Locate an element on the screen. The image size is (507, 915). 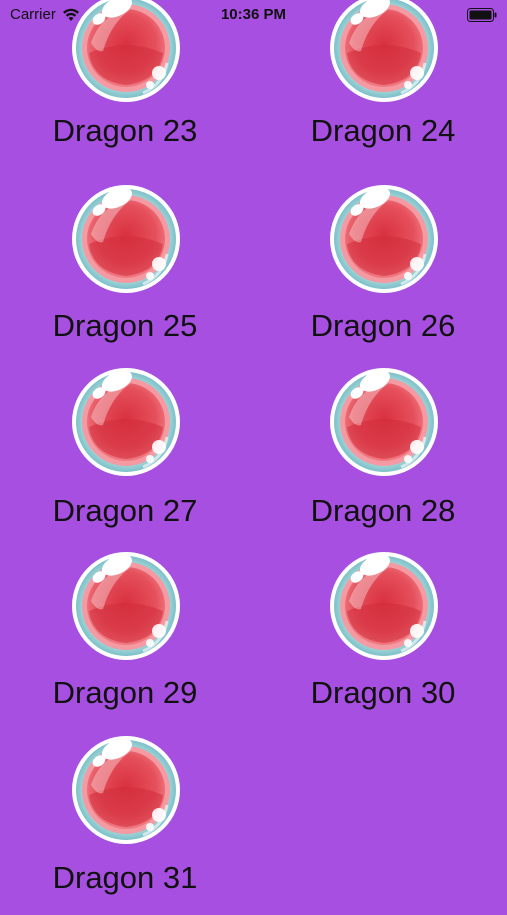
dragon-label: Dragon 27 is located at coordinates (125, 510).